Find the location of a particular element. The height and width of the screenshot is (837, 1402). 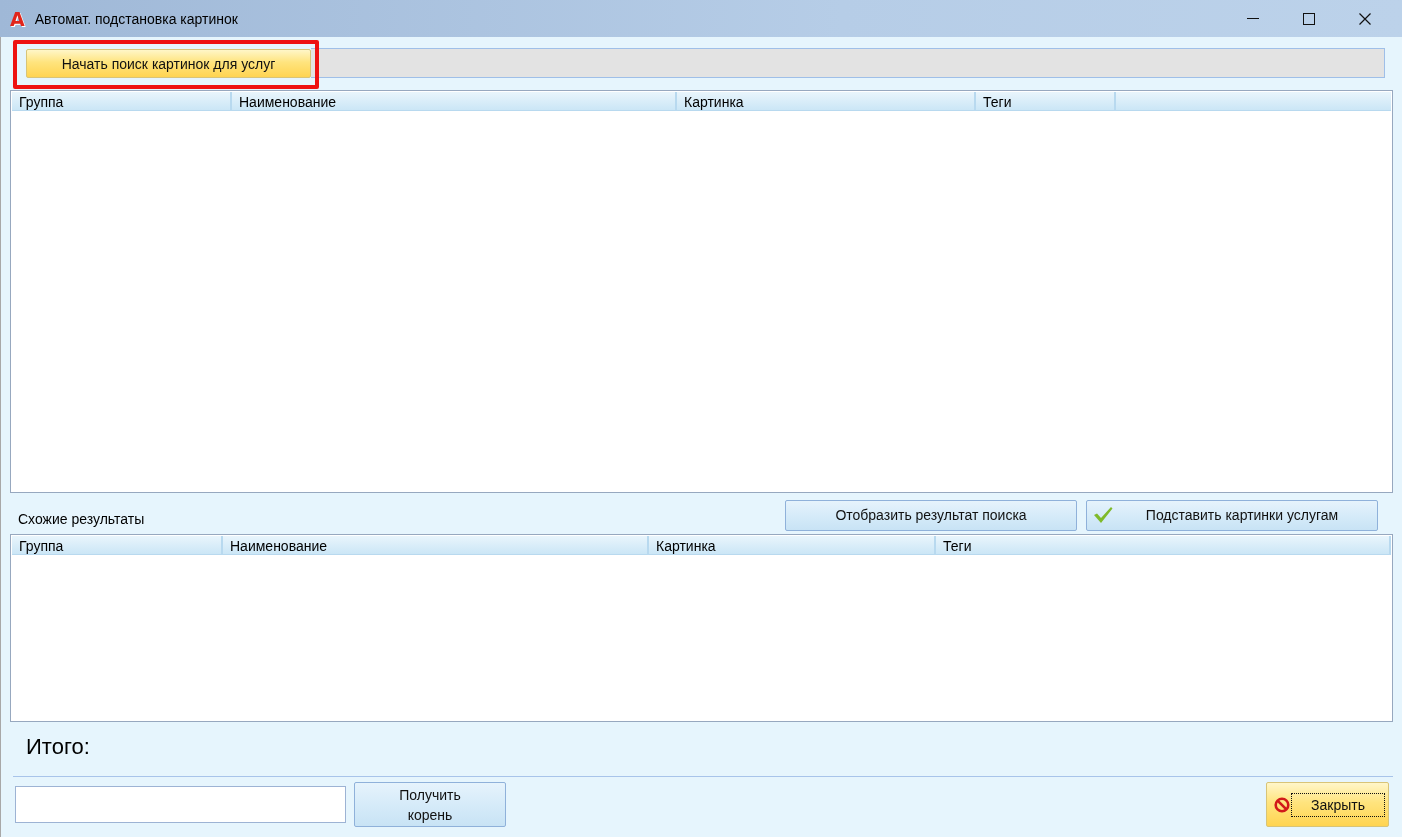

apply-images-button: Подставить картинки услугам is located at coordinates (1232, 515).